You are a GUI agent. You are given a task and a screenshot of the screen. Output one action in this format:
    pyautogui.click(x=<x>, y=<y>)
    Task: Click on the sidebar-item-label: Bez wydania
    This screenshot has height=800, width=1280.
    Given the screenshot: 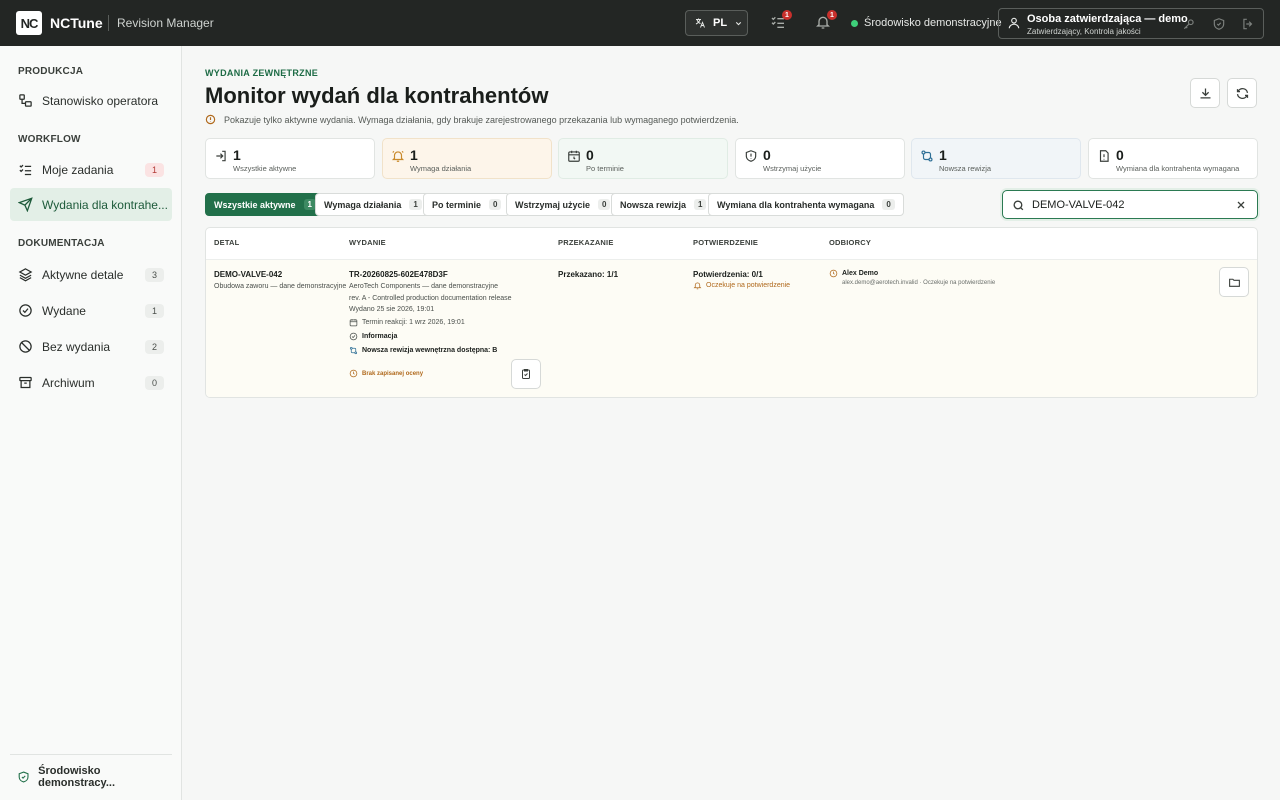 What is the action you would take?
    pyautogui.click(x=76, y=346)
    